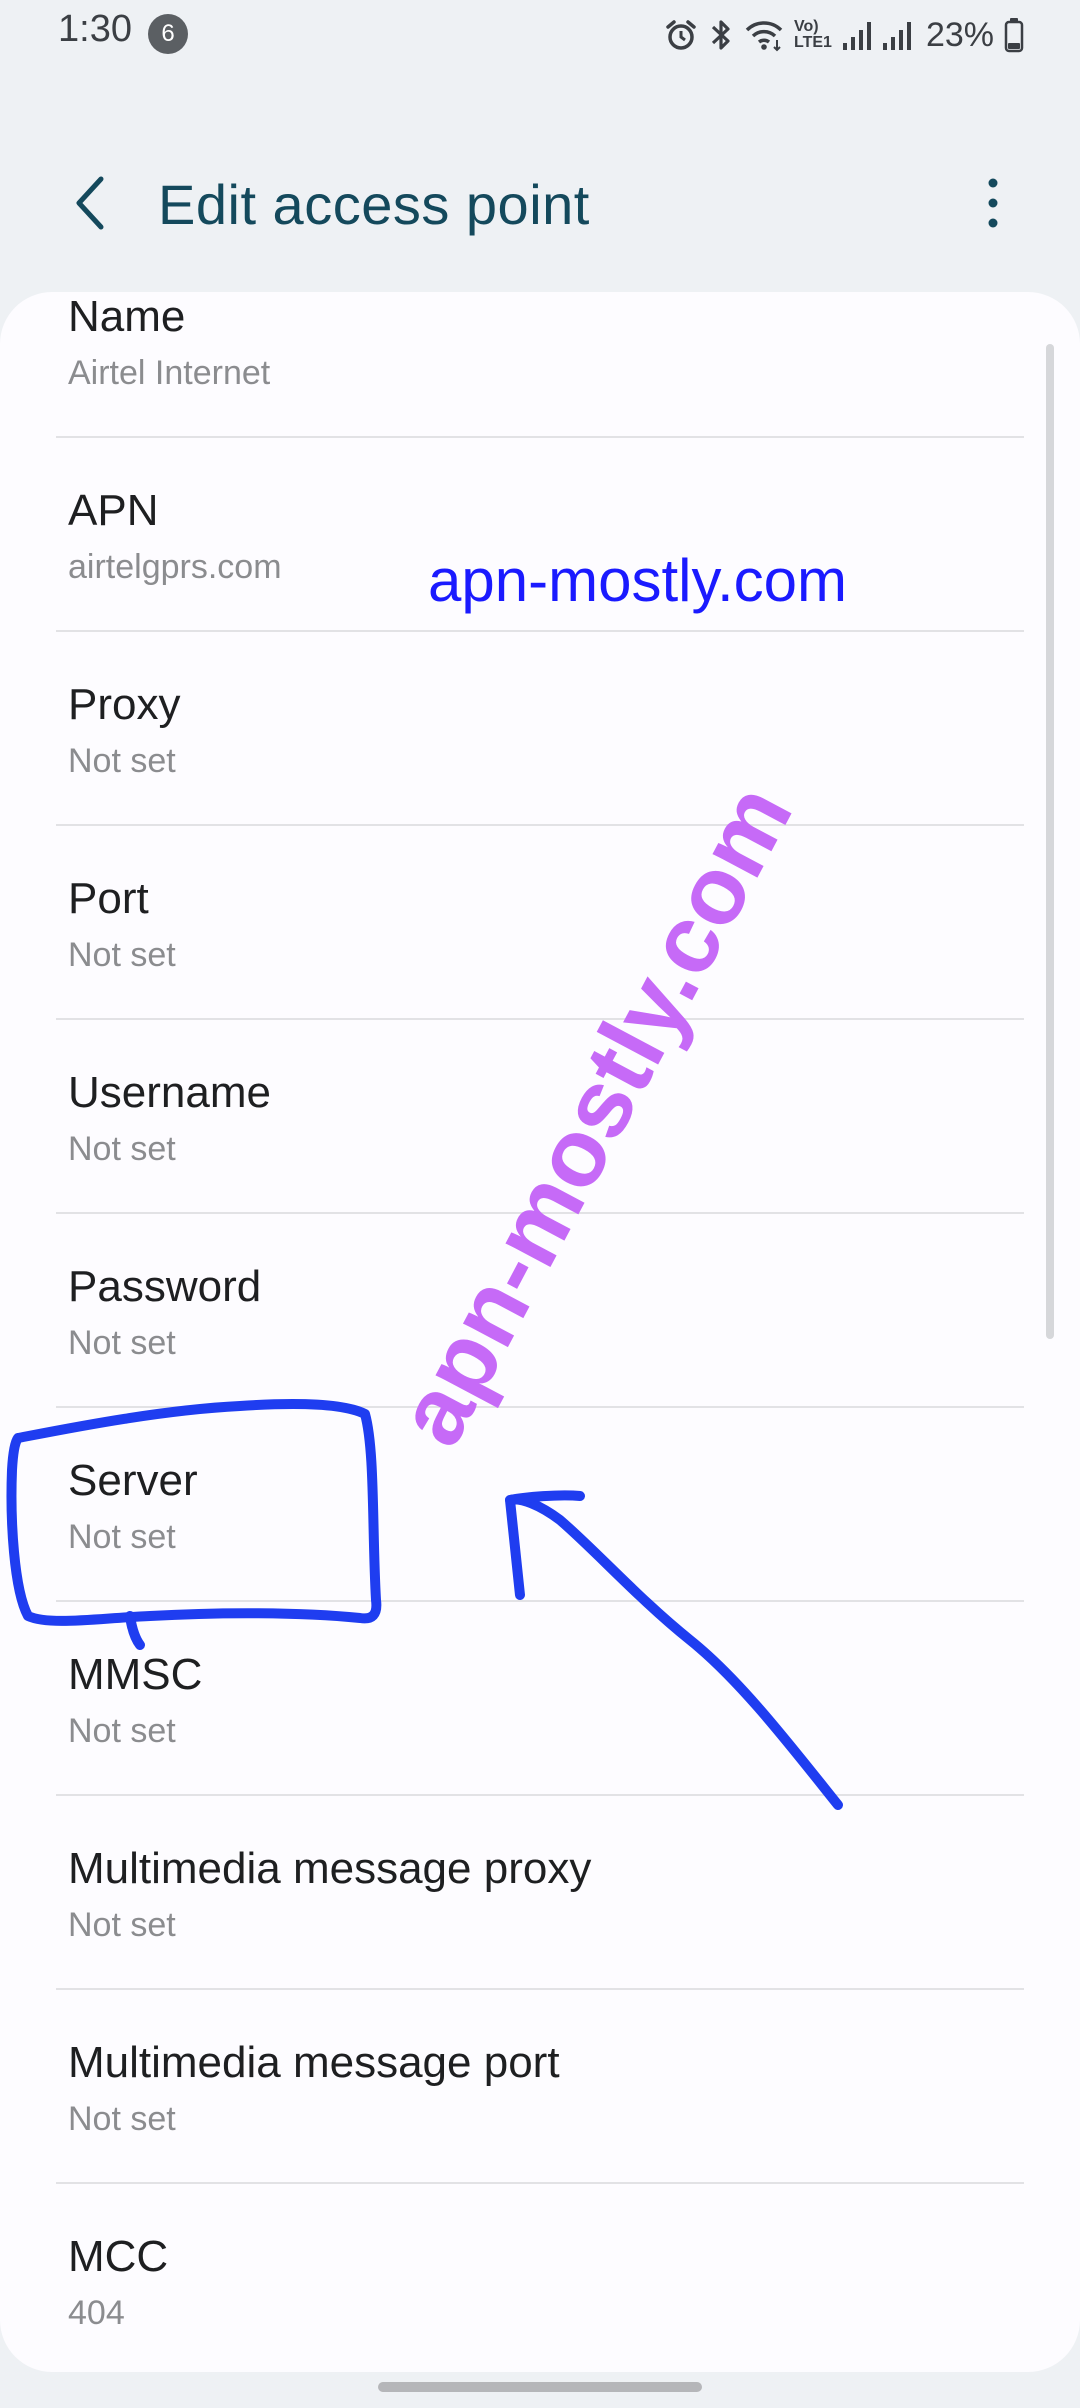 This screenshot has width=1080, height=2408. What do you see at coordinates (540, 35) in the screenshot?
I see `status-bar: 1:30 6 Vo) LTE1 23%` at bounding box center [540, 35].